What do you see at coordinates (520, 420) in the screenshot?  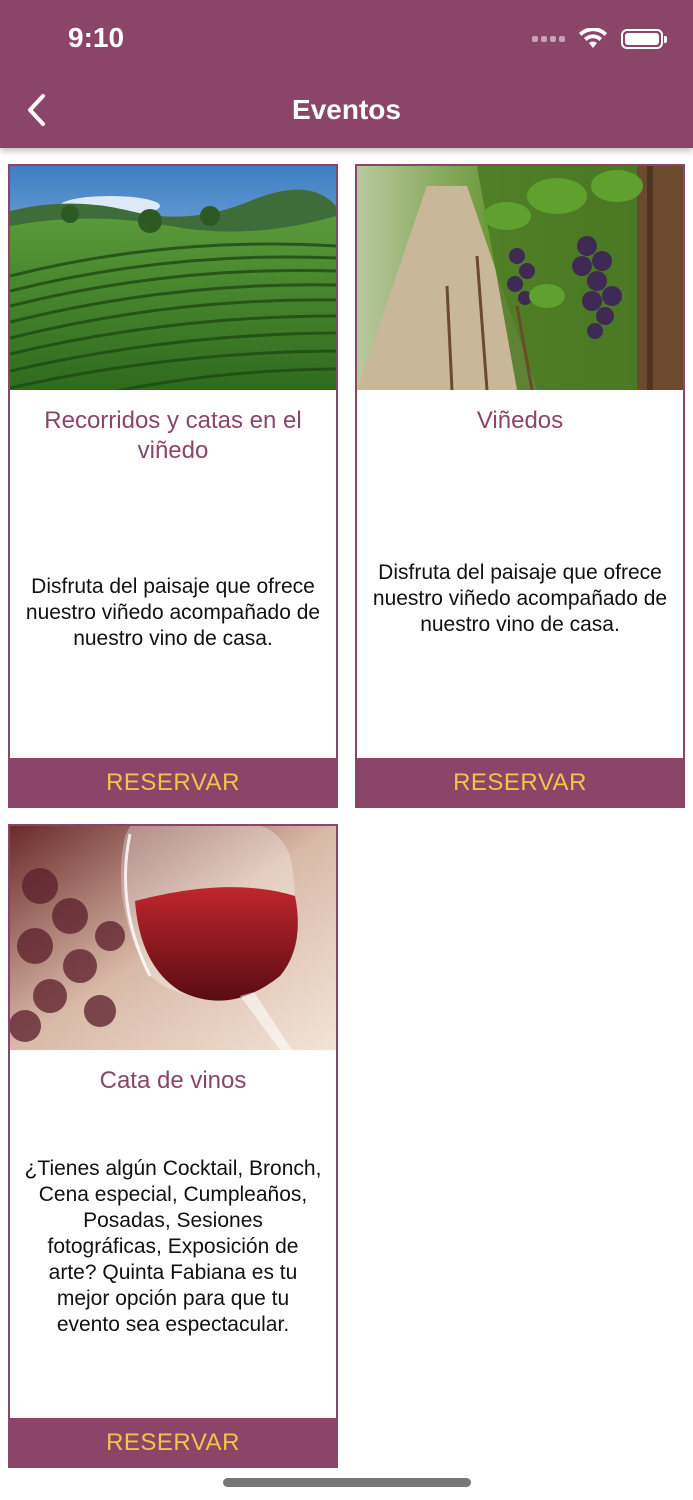 I see `card-title: Viñedos` at bounding box center [520, 420].